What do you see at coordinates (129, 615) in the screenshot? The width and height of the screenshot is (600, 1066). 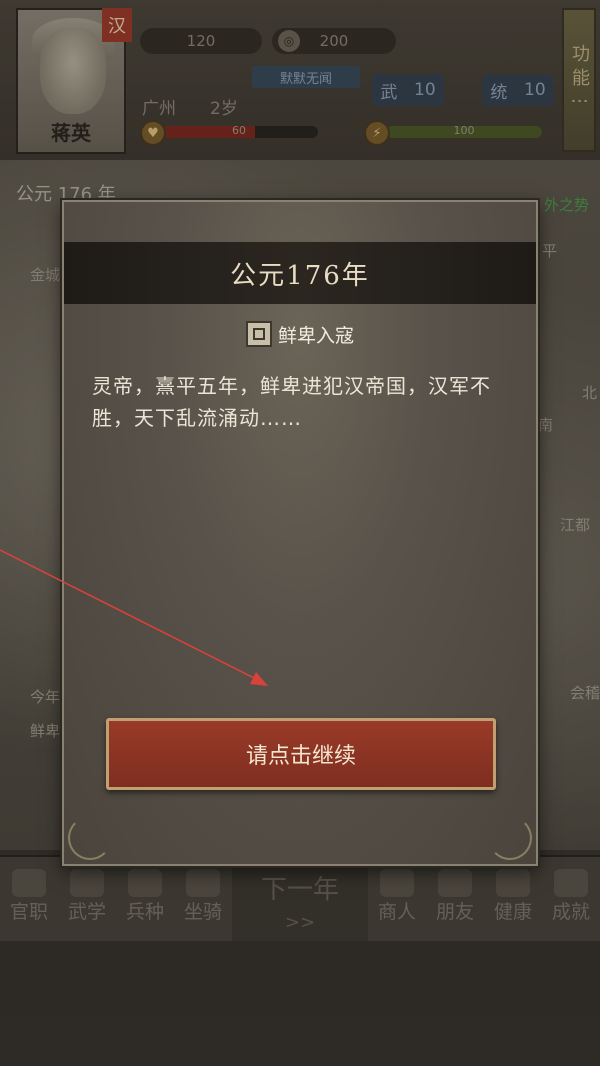 I see `annotation-arrow-line` at bounding box center [129, 615].